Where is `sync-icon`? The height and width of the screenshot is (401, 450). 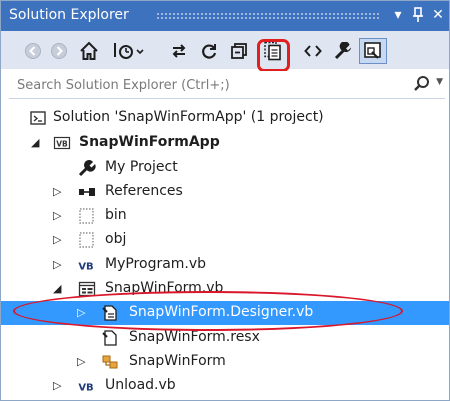 sync-icon is located at coordinates (179, 51).